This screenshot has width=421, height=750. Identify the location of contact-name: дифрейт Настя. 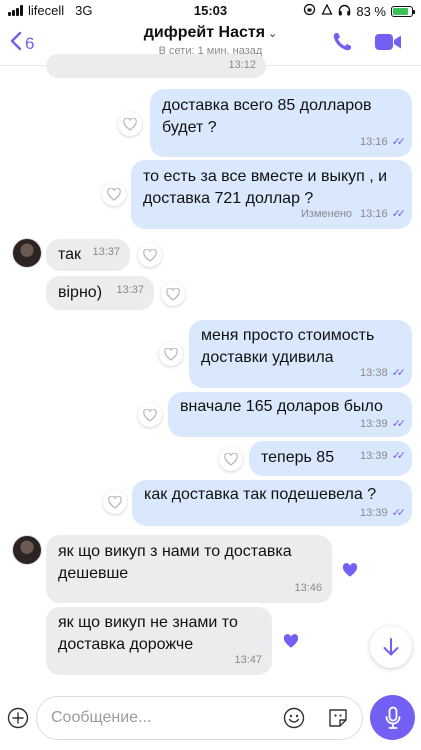
(204, 32).